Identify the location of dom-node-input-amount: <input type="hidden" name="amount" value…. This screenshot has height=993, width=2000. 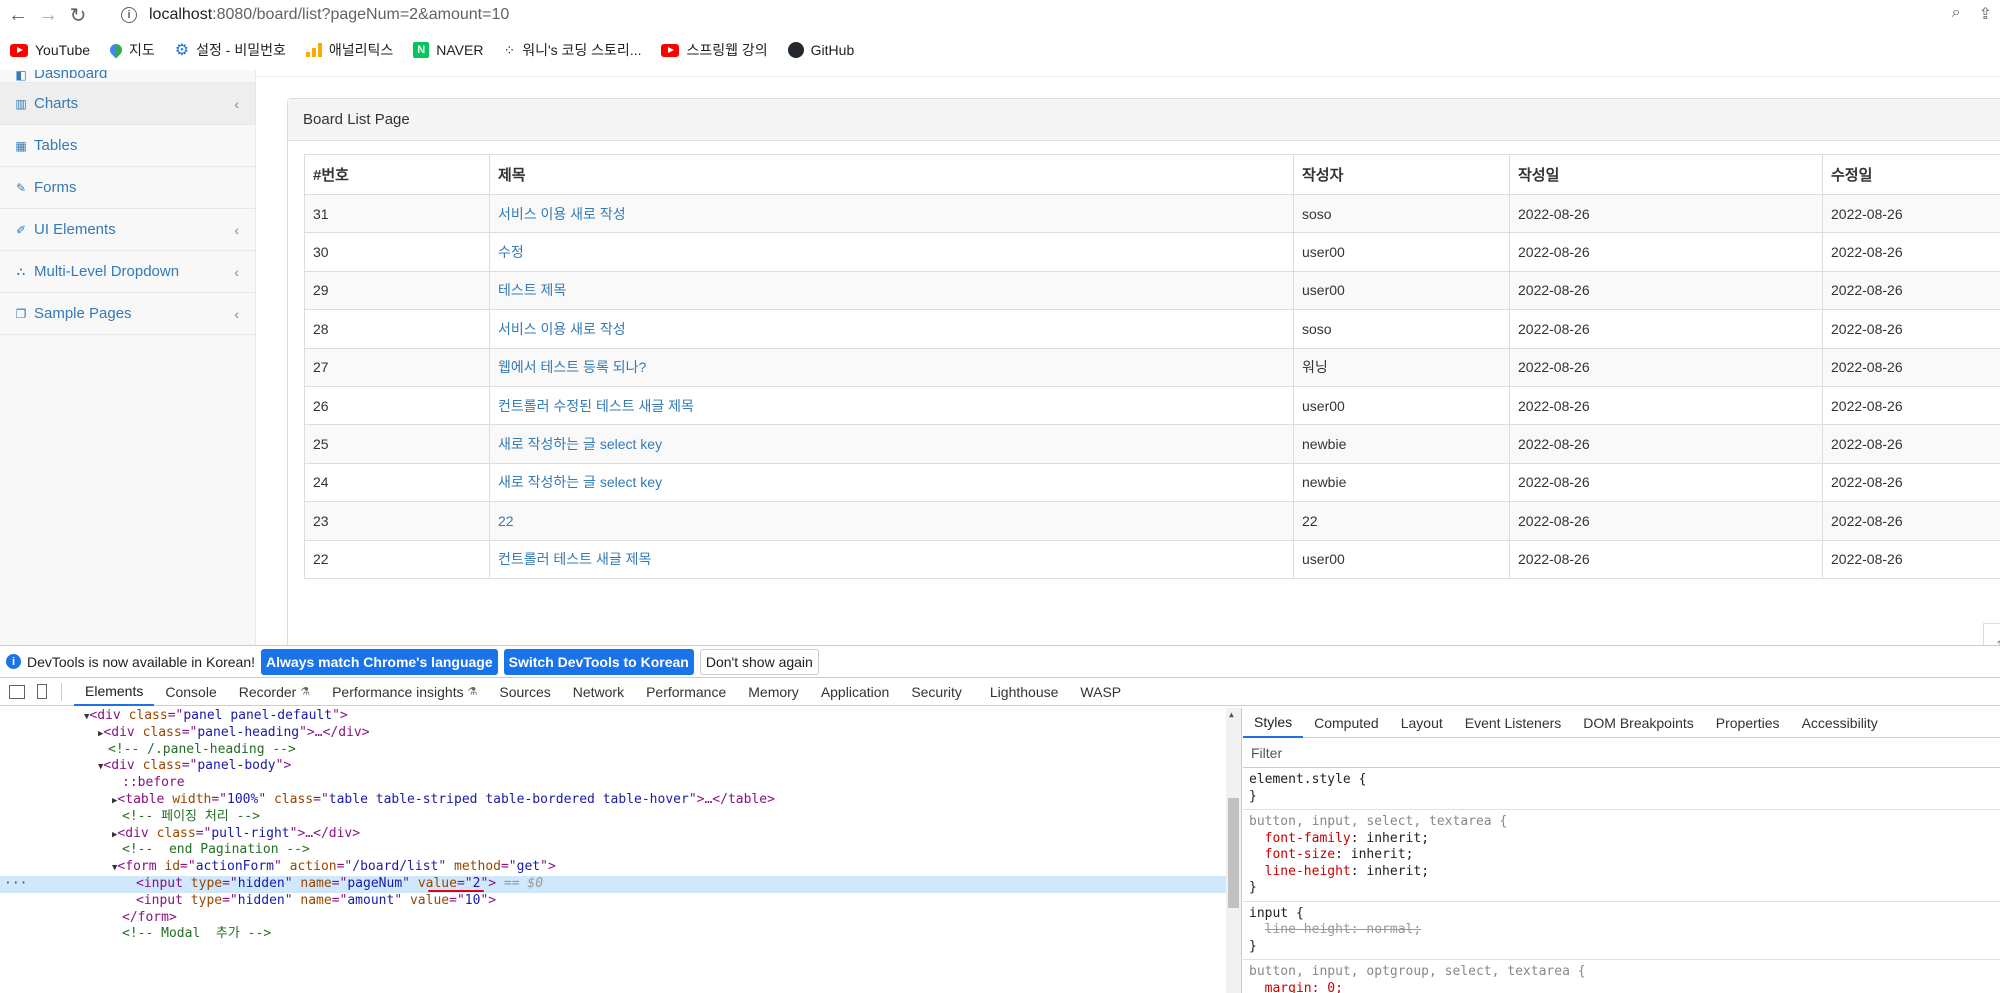
(620, 901).